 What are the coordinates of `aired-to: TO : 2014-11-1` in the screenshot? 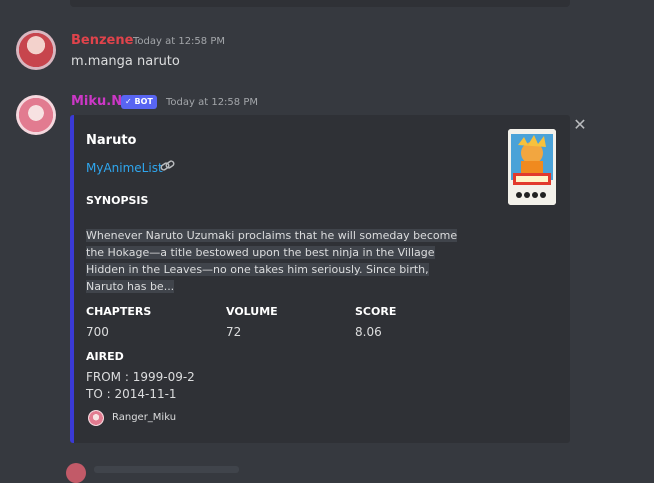 It's located at (131, 394).